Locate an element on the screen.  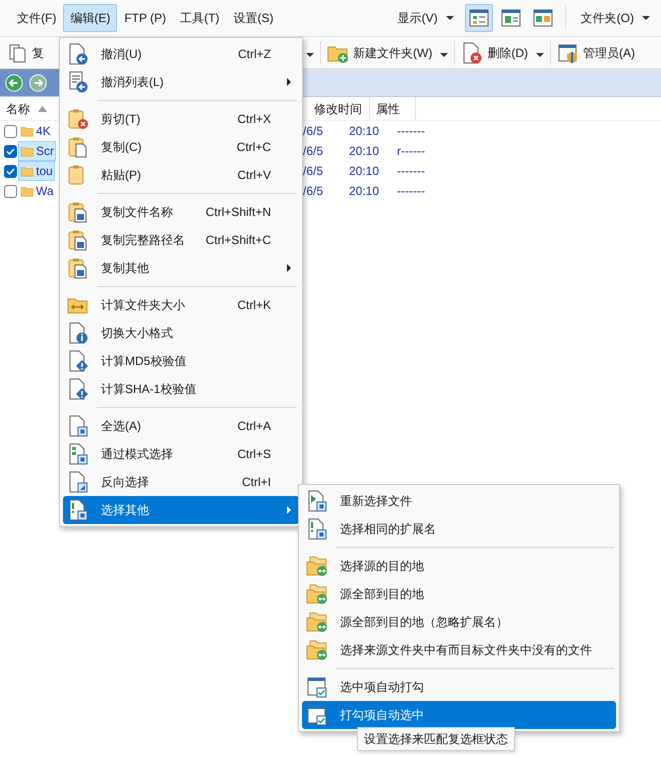
menu-item: 重新选择文件 is located at coordinates (459, 501).